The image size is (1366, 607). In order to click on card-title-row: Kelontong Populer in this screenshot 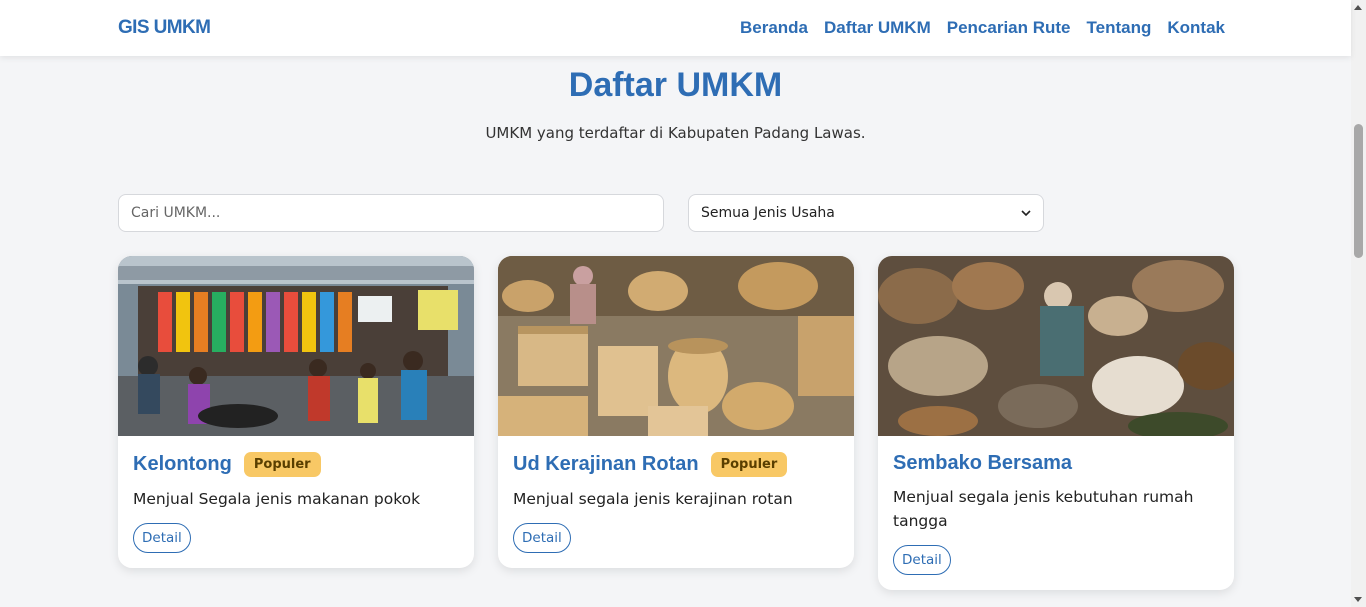, I will do `click(296, 464)`.